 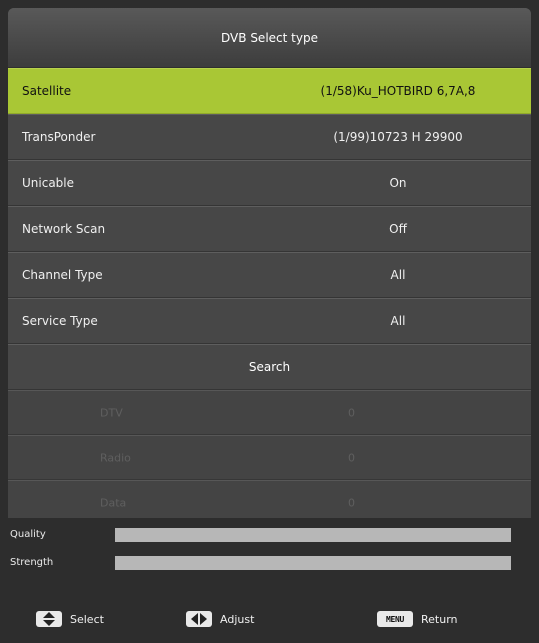 What do you see at coordinates (398, 137) in the screenshot?
I see `setting-value: (1/99)10723 H 29900` at bounding box center [398, 137].